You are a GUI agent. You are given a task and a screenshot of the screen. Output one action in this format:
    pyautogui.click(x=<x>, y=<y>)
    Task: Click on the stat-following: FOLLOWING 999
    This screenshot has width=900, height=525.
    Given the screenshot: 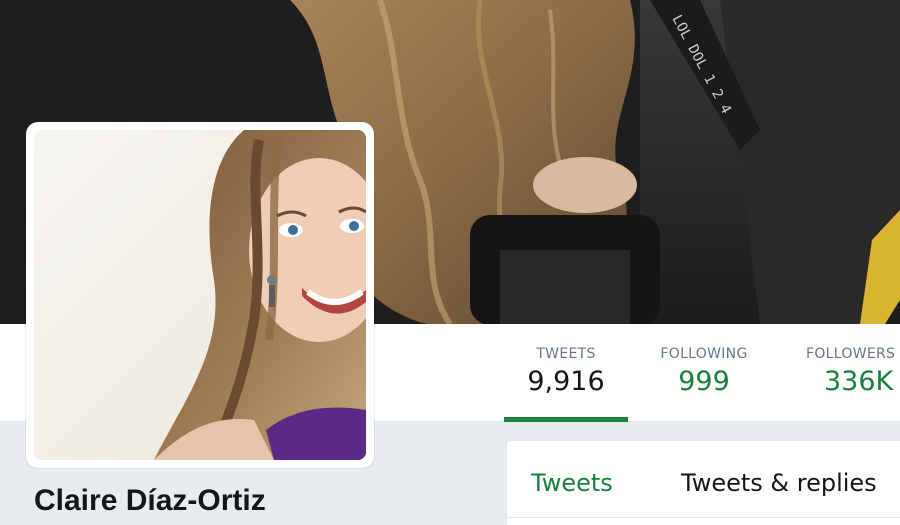 What is the action you would take?
    pyautogui.click(x=704, y=384)
    